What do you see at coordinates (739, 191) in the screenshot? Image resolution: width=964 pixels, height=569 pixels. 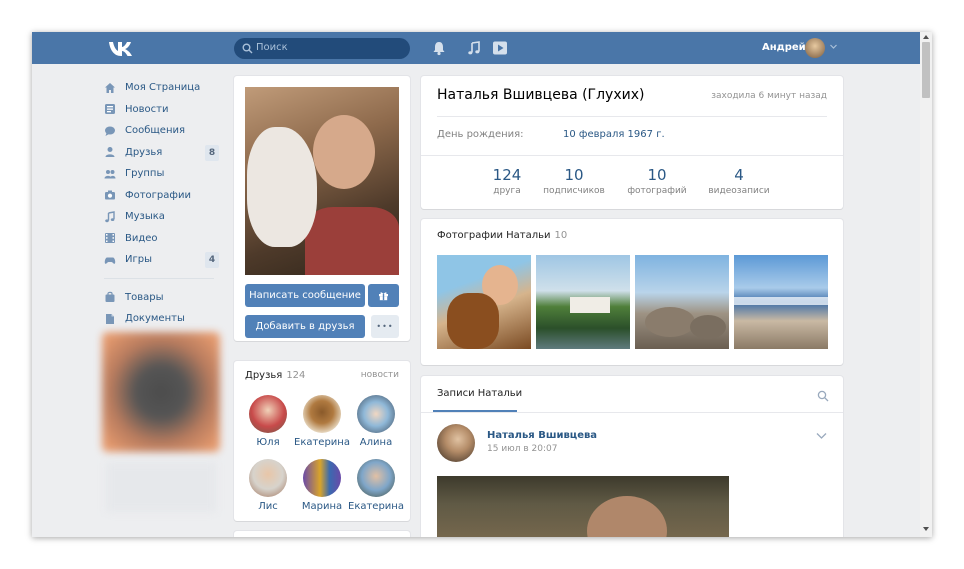 I see `counter-label: видеозаписи` at bounding box center [739, 191].